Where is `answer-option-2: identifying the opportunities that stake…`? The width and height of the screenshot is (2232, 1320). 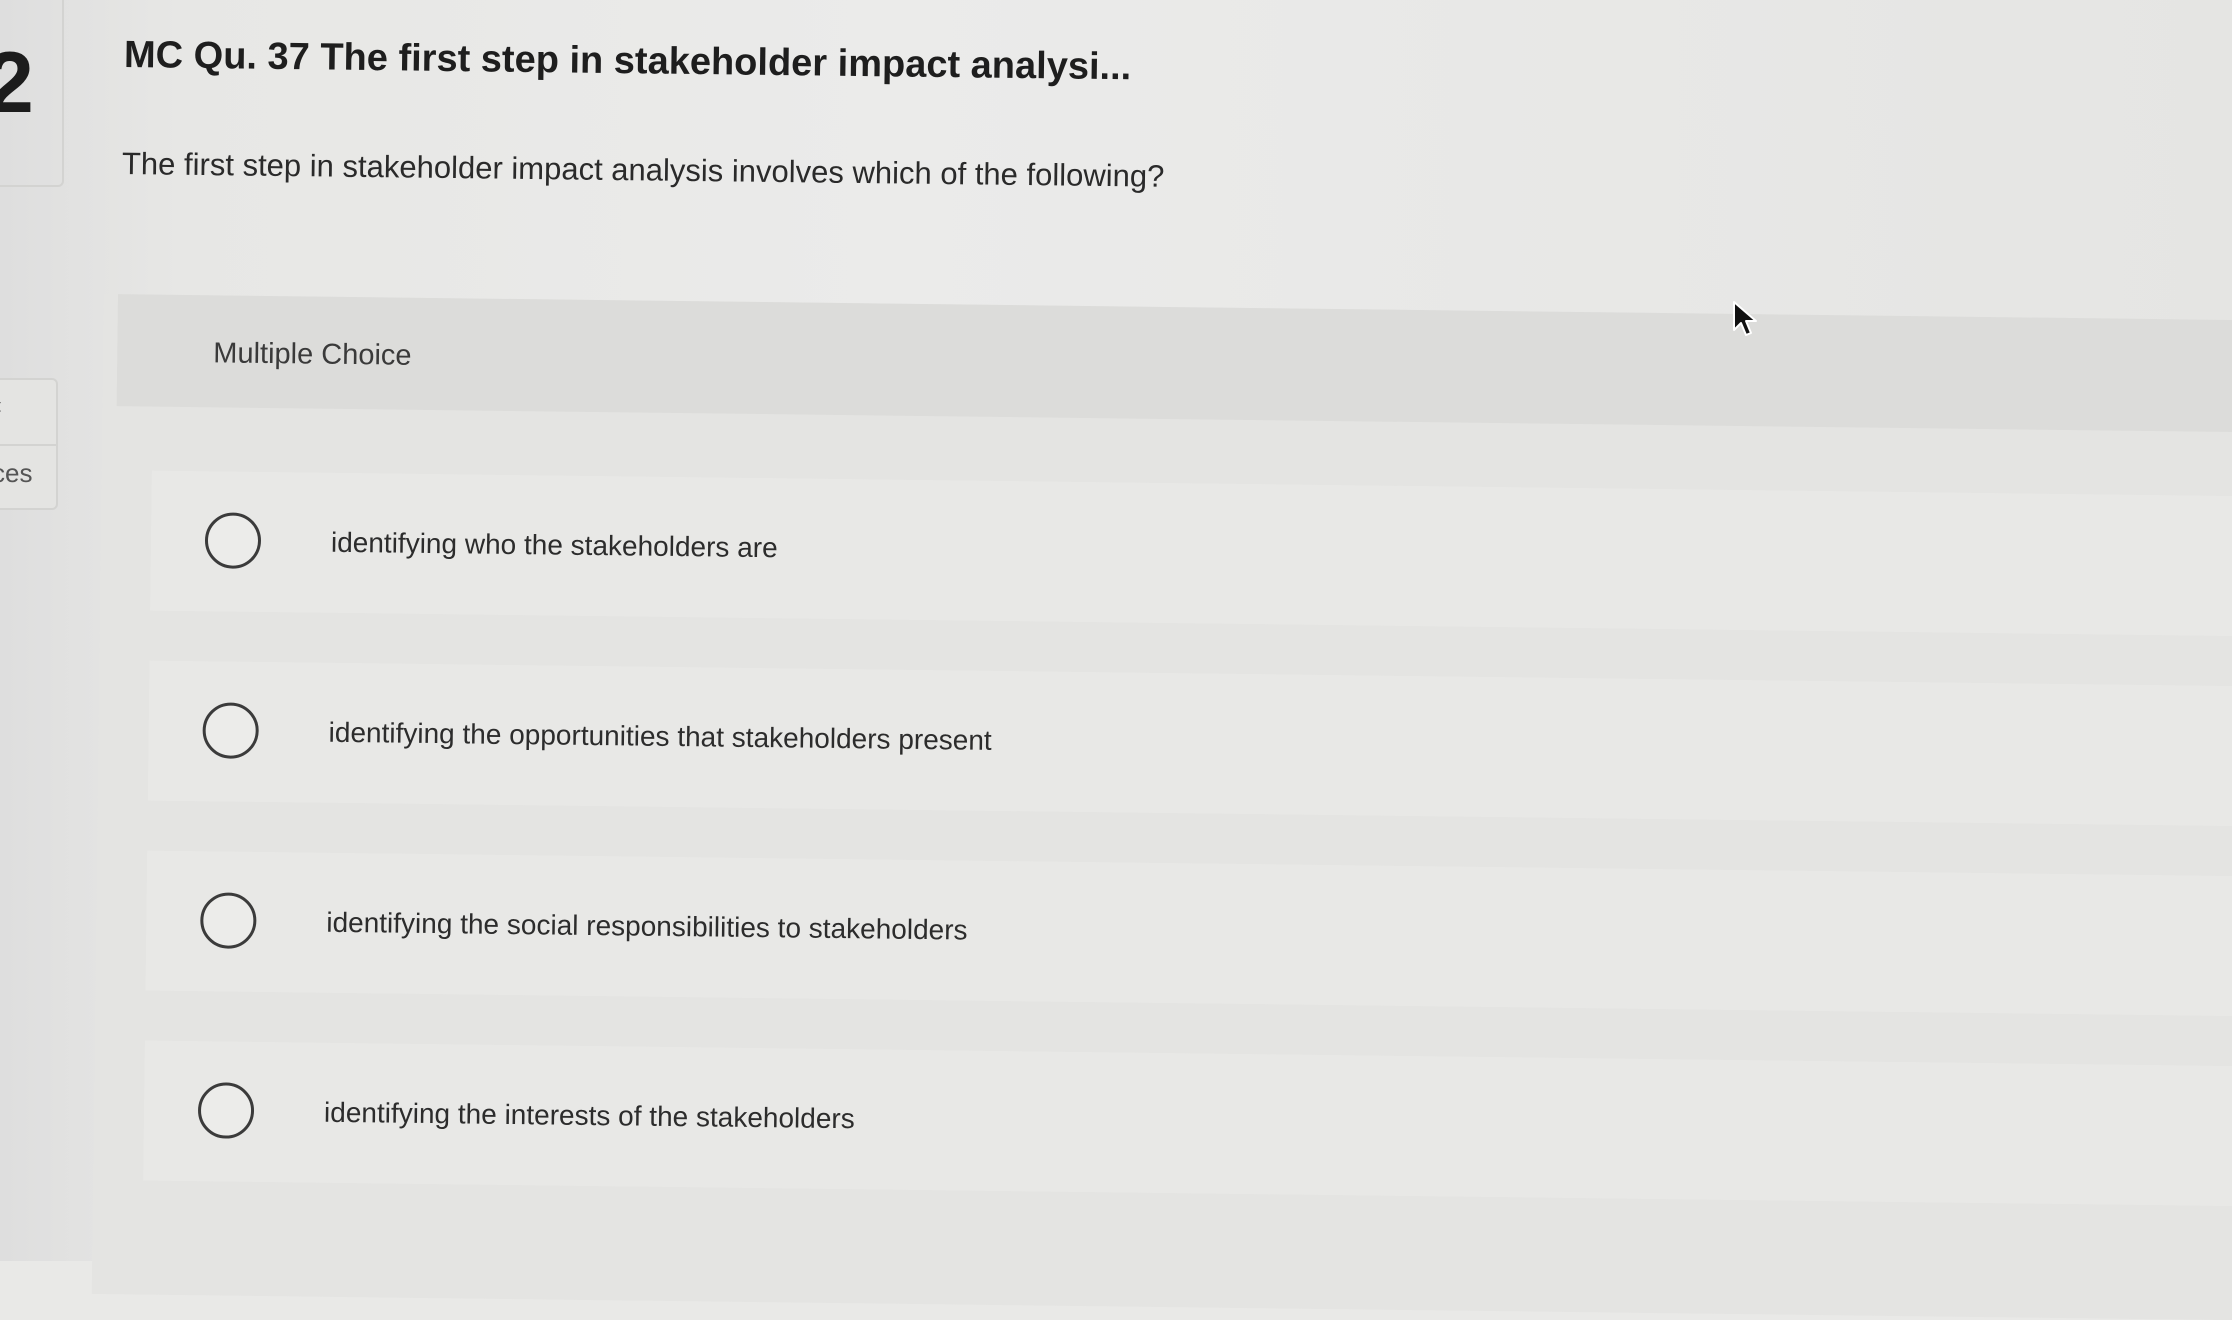
answer-option-2: identifying the opportunities that stake… is located at coordinates (1189, 743).